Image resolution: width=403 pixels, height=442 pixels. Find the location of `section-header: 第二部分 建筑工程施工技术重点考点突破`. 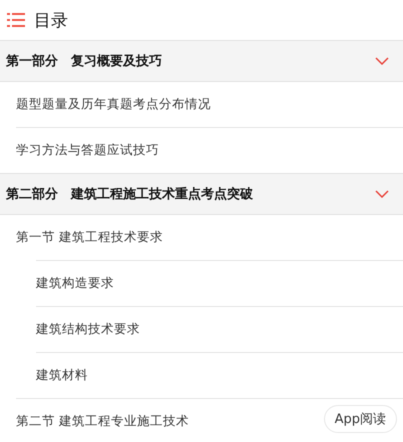

section-header: 第二部分 建筑工程施工技术重点考点突破 is located at coordinates (201, 194).